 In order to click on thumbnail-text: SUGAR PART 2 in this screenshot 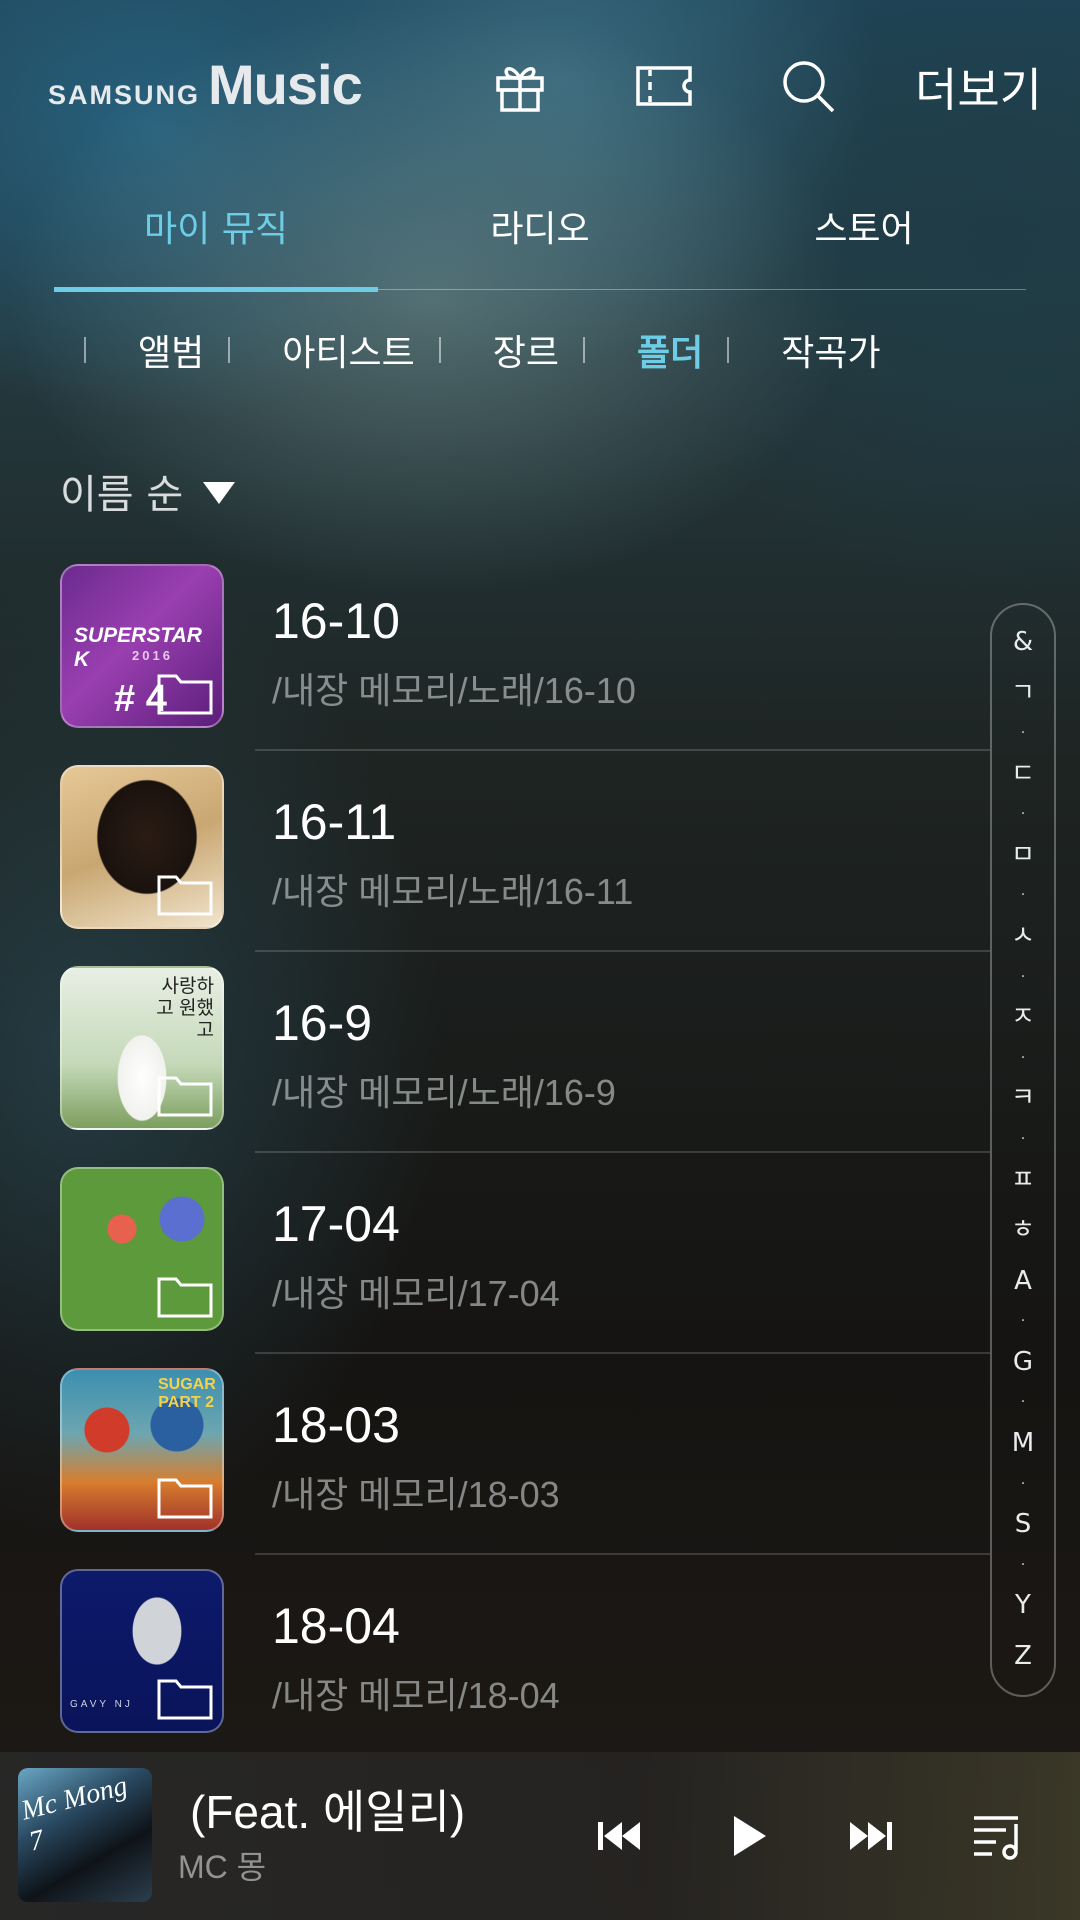, I will do `click(187, 1393)`.